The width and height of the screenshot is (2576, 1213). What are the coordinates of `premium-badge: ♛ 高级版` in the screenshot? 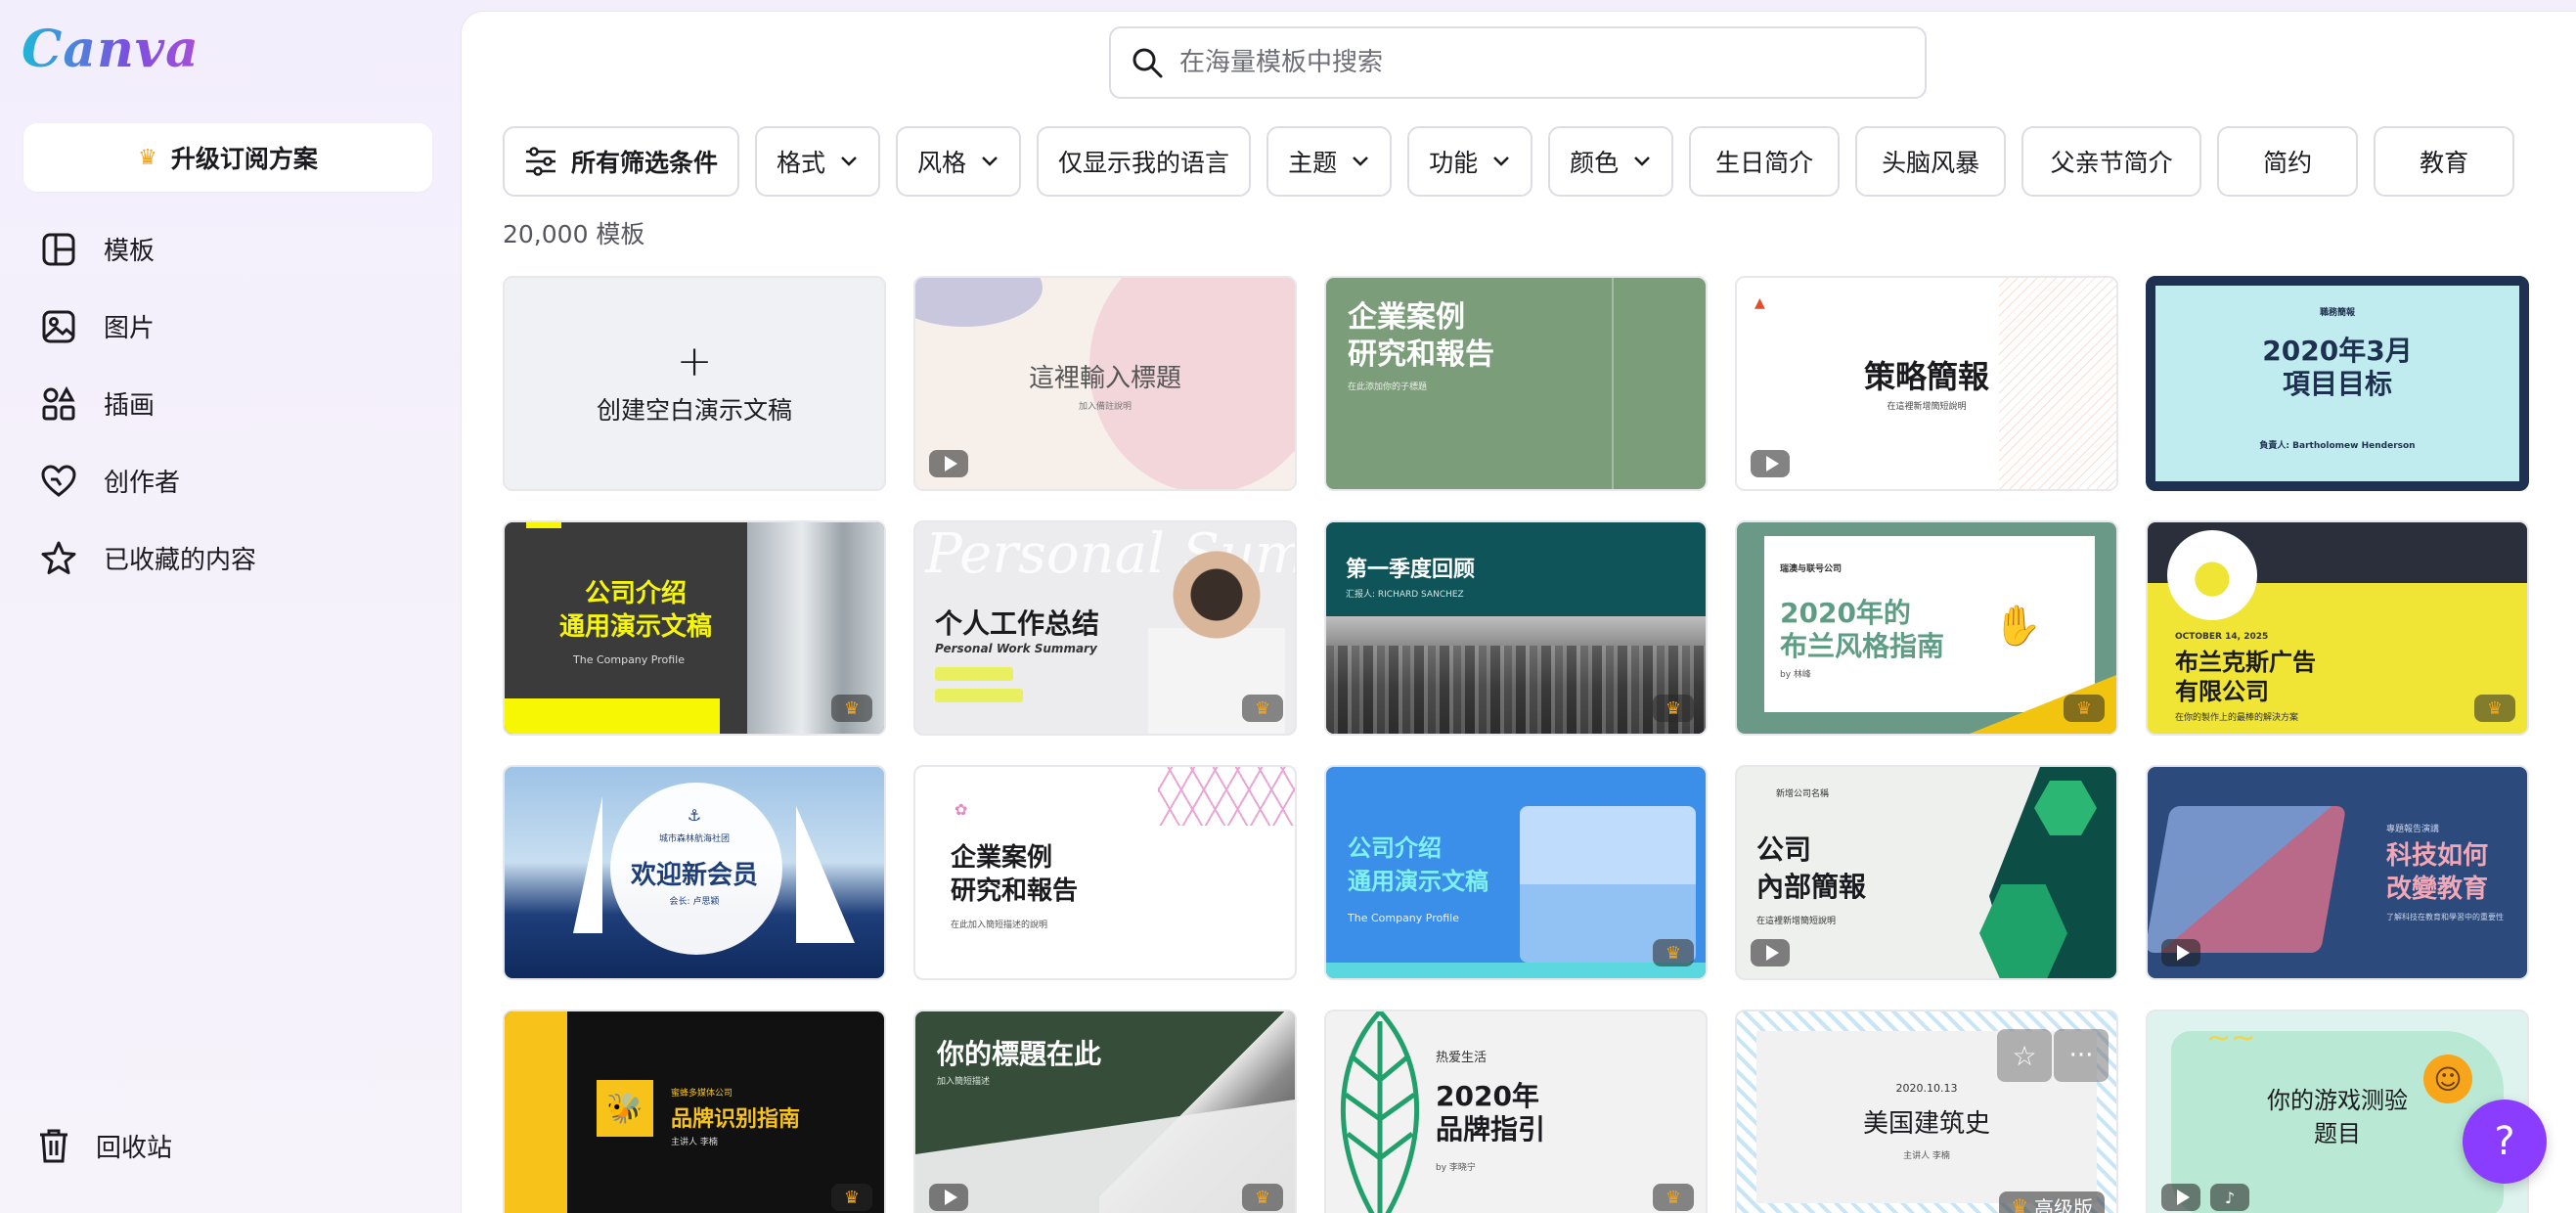 It's located at (2052, 1202).